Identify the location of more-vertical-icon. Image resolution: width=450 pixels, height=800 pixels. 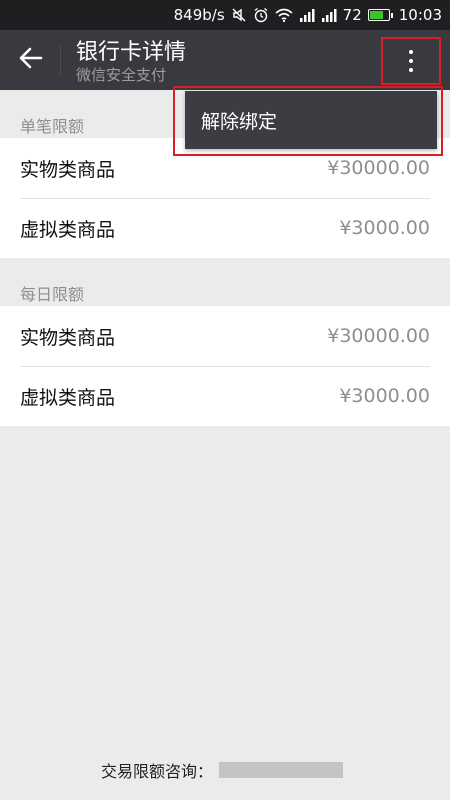
(411, 52).